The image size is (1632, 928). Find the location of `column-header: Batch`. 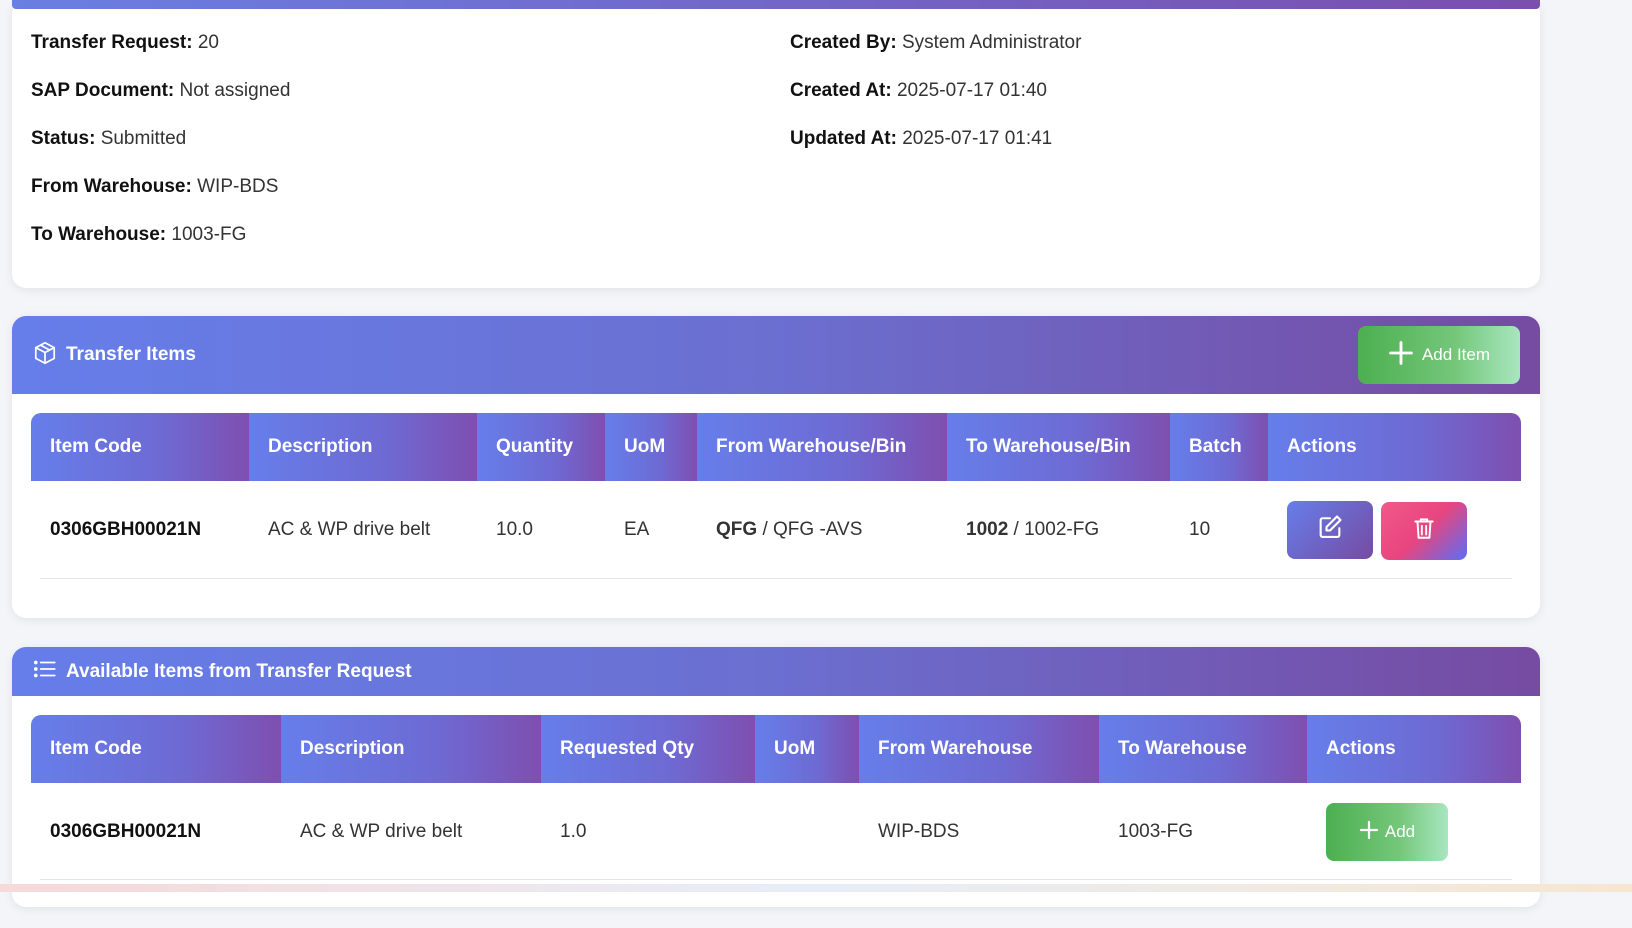

column-header: Batch is located at coordinates (1219, 447).